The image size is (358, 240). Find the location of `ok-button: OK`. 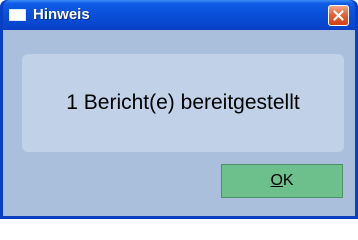

ok-button: OK is located at coordinates (282, 181).